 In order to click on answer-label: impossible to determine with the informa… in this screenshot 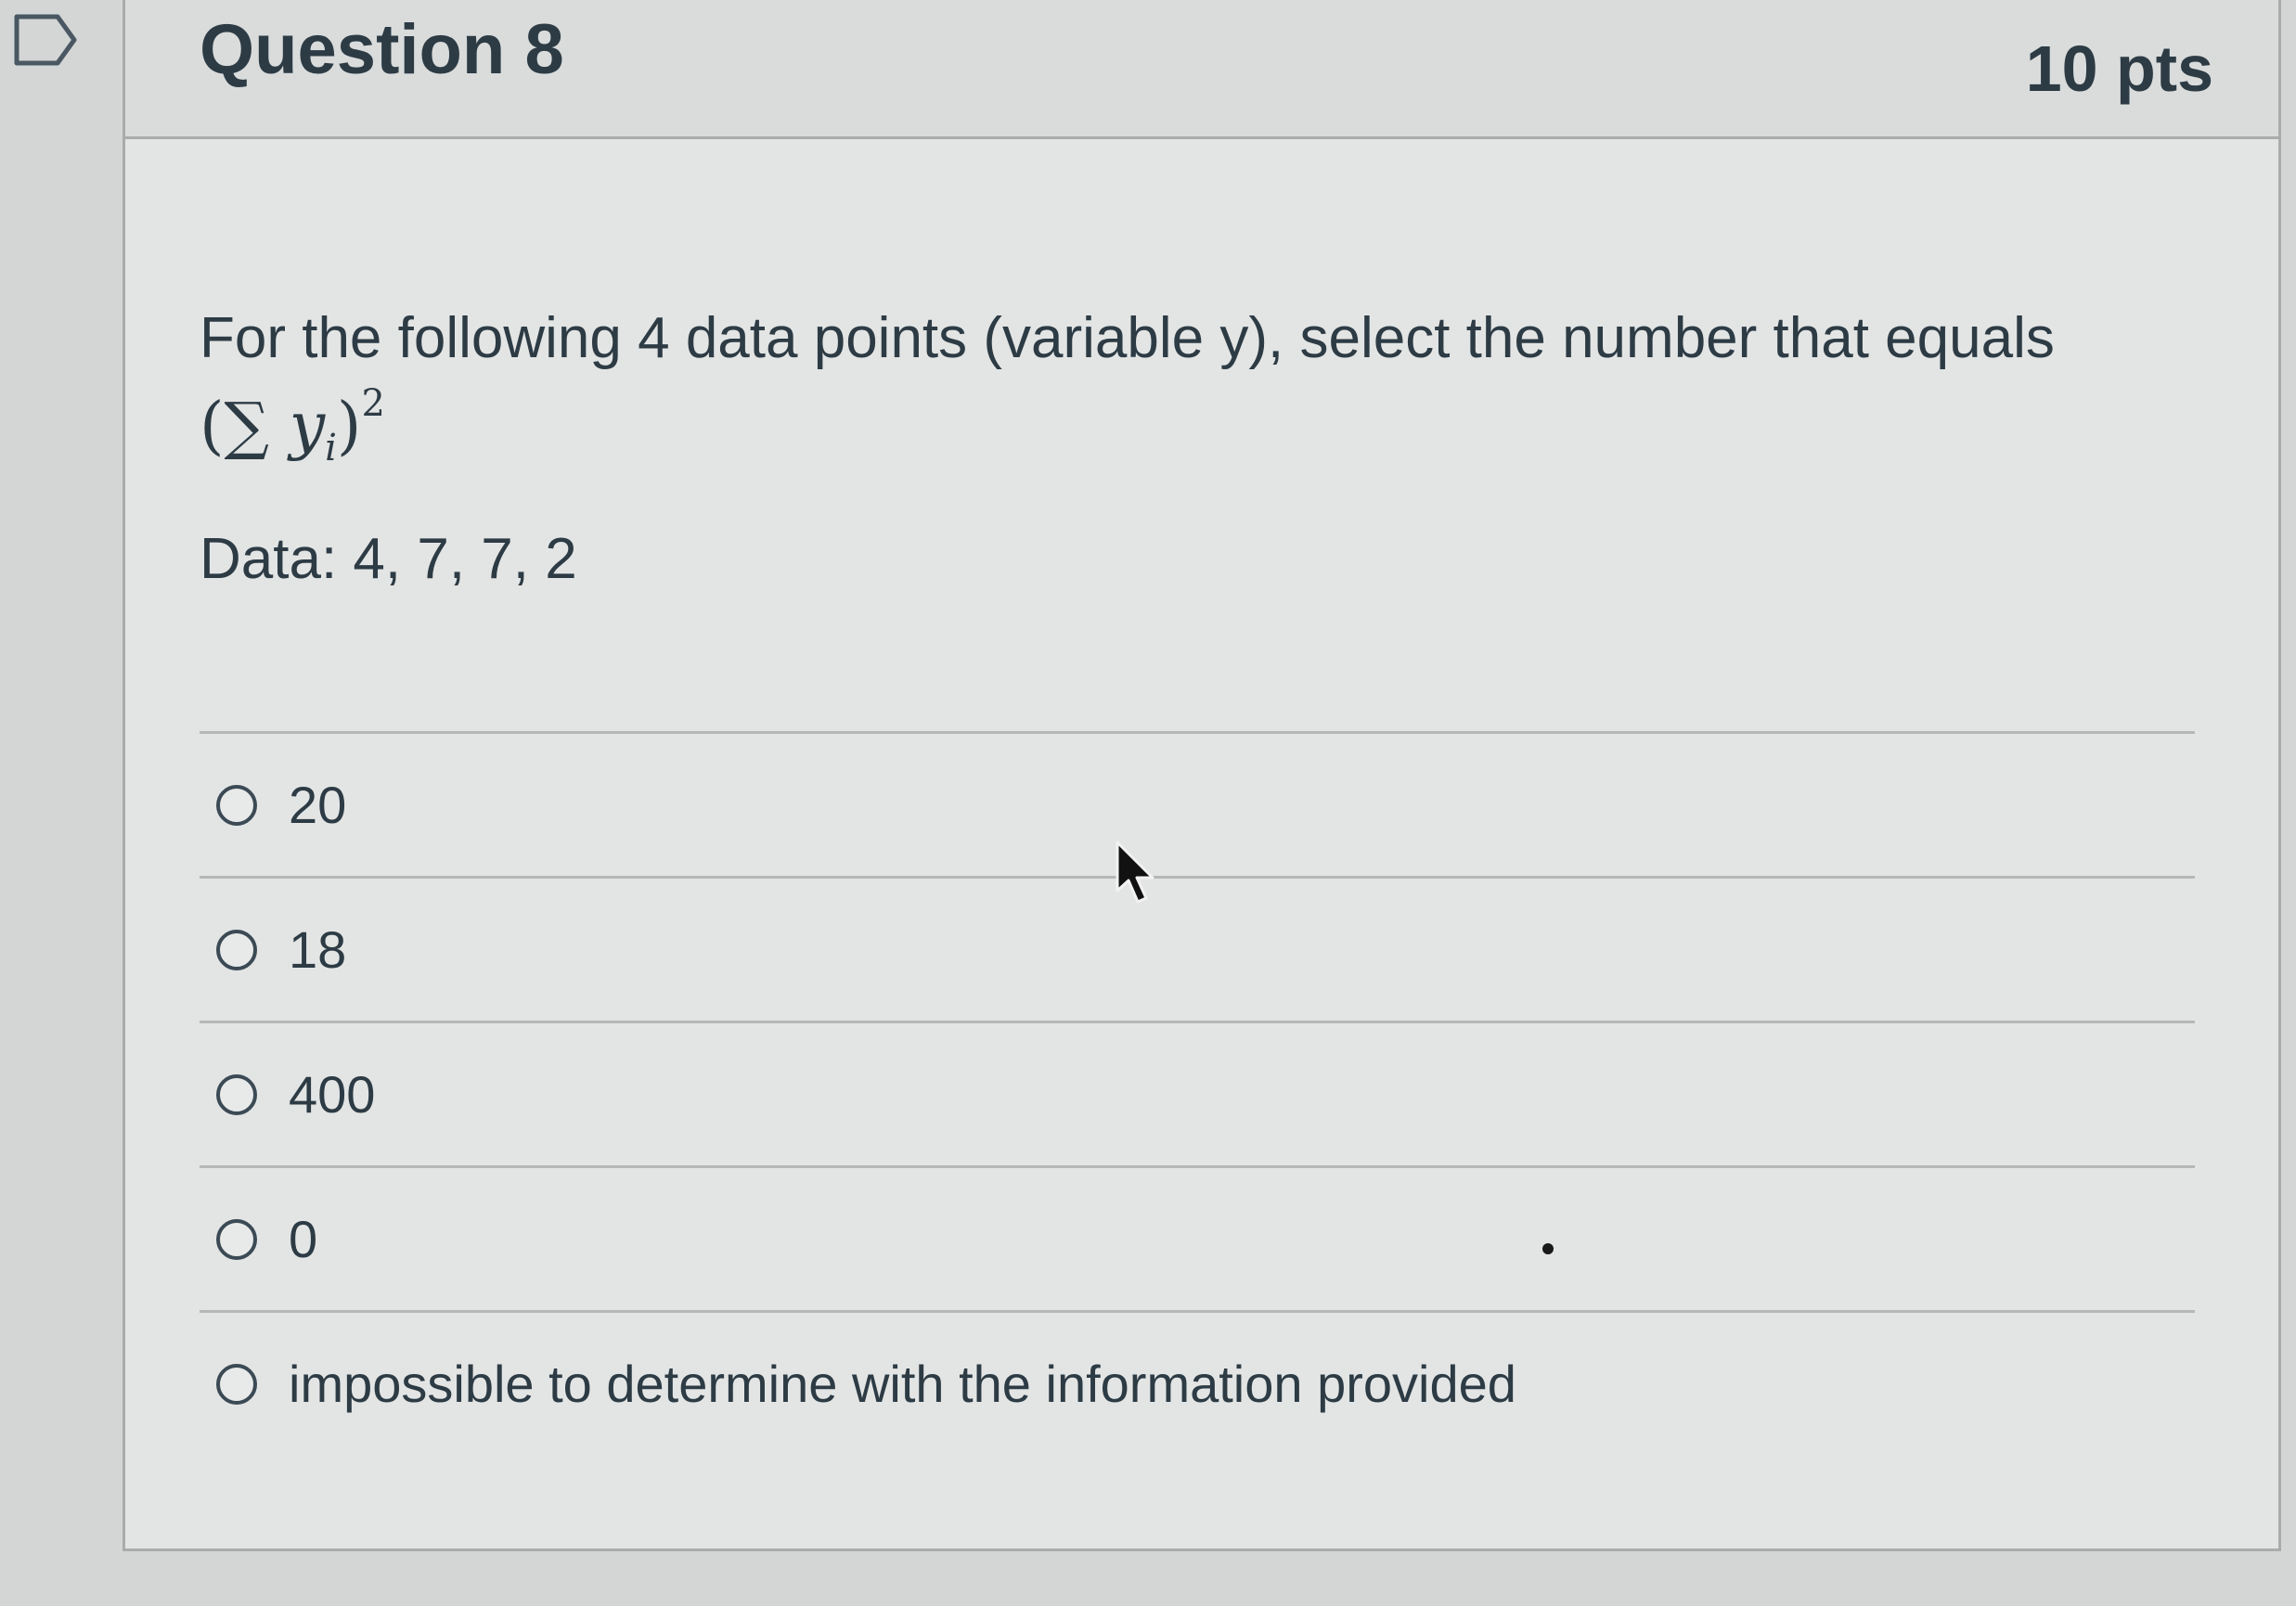, I will do `click(902, 1384)`.